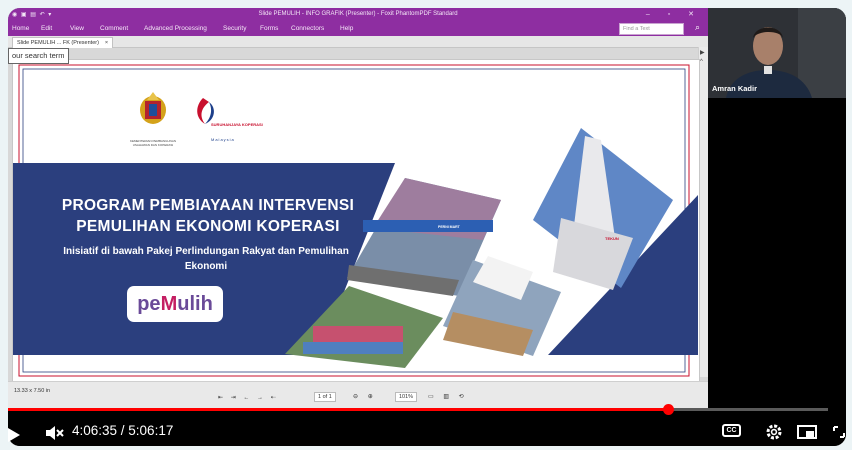 The width and height of the screenshot is (852, 450). Describe the element at coordinates (54, 435) in the screenshot. I see `mute-icon` at that location.